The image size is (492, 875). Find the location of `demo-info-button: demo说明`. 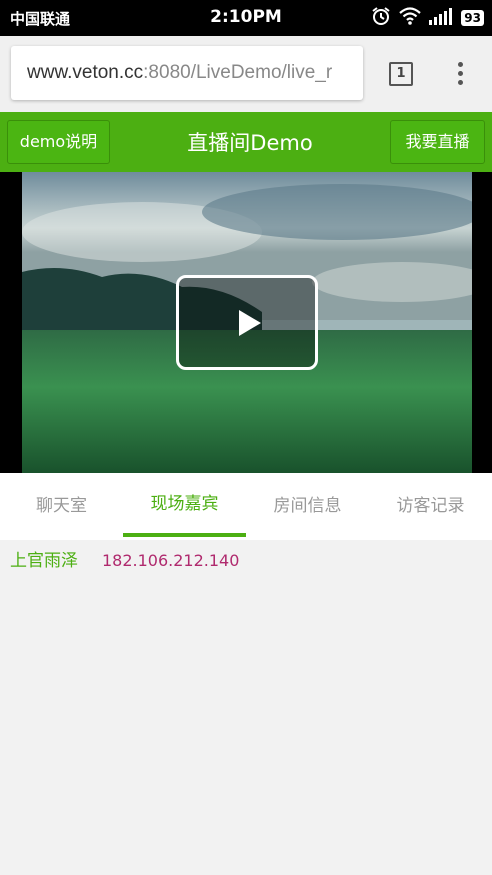

demo-info-button: demo说明 is located at coordinates (58, 142).